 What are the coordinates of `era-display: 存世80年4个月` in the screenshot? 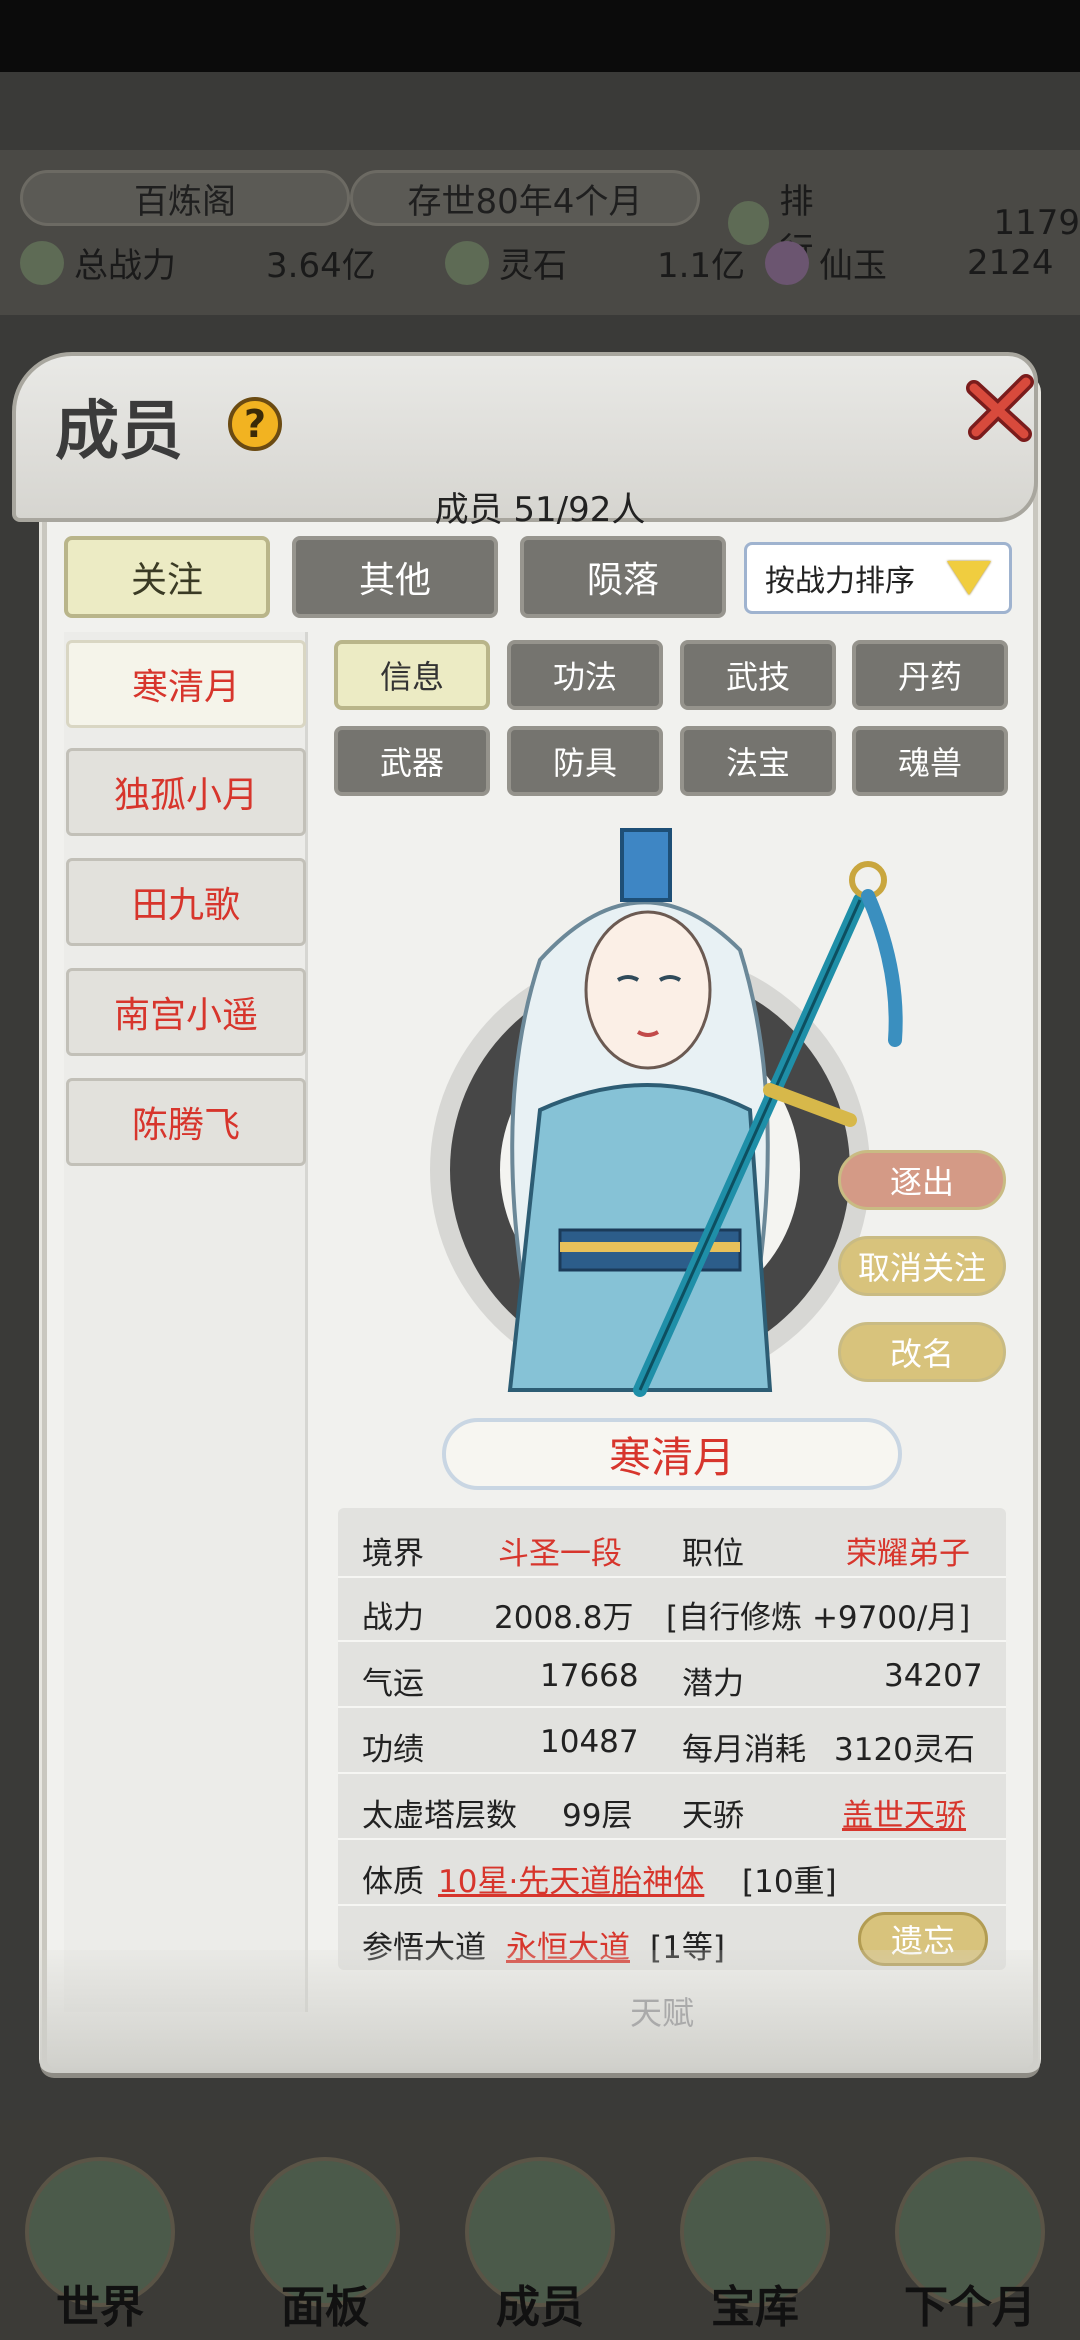 It's located at (525, 198).